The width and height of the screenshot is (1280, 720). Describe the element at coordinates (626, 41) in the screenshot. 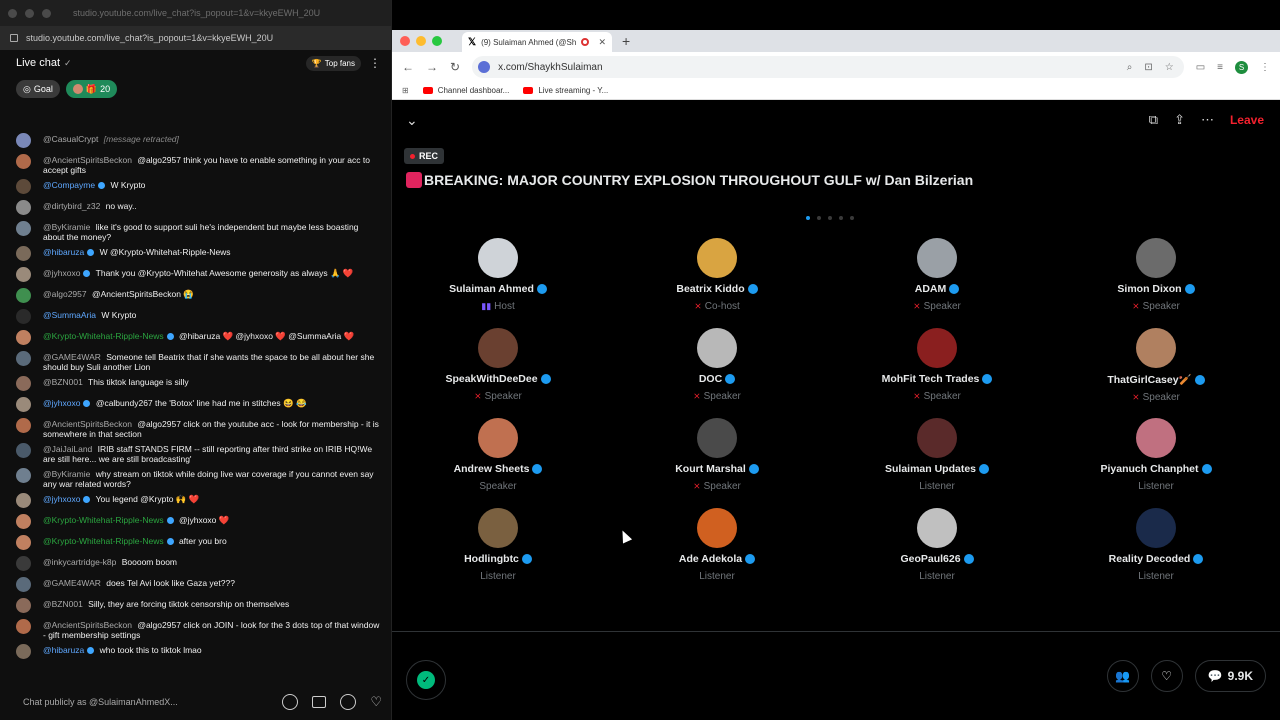

I see `new-tab-button: +` at that location.